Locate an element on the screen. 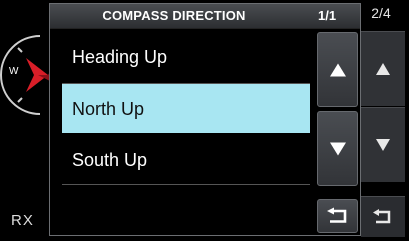 This screenshot has height=241, width=409. option-north-up: North Up is located at coordinates (186, 108).